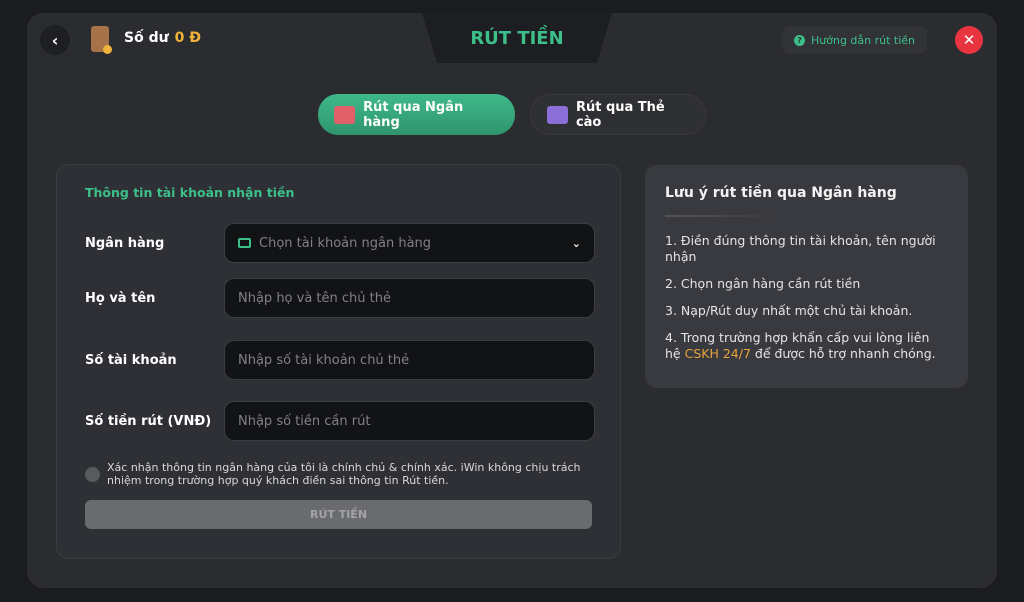  What do you see at coordinates (125, 243) in the screenshot?
I see `bank-label: Ngân hàng` at bounding box center [125, 243].